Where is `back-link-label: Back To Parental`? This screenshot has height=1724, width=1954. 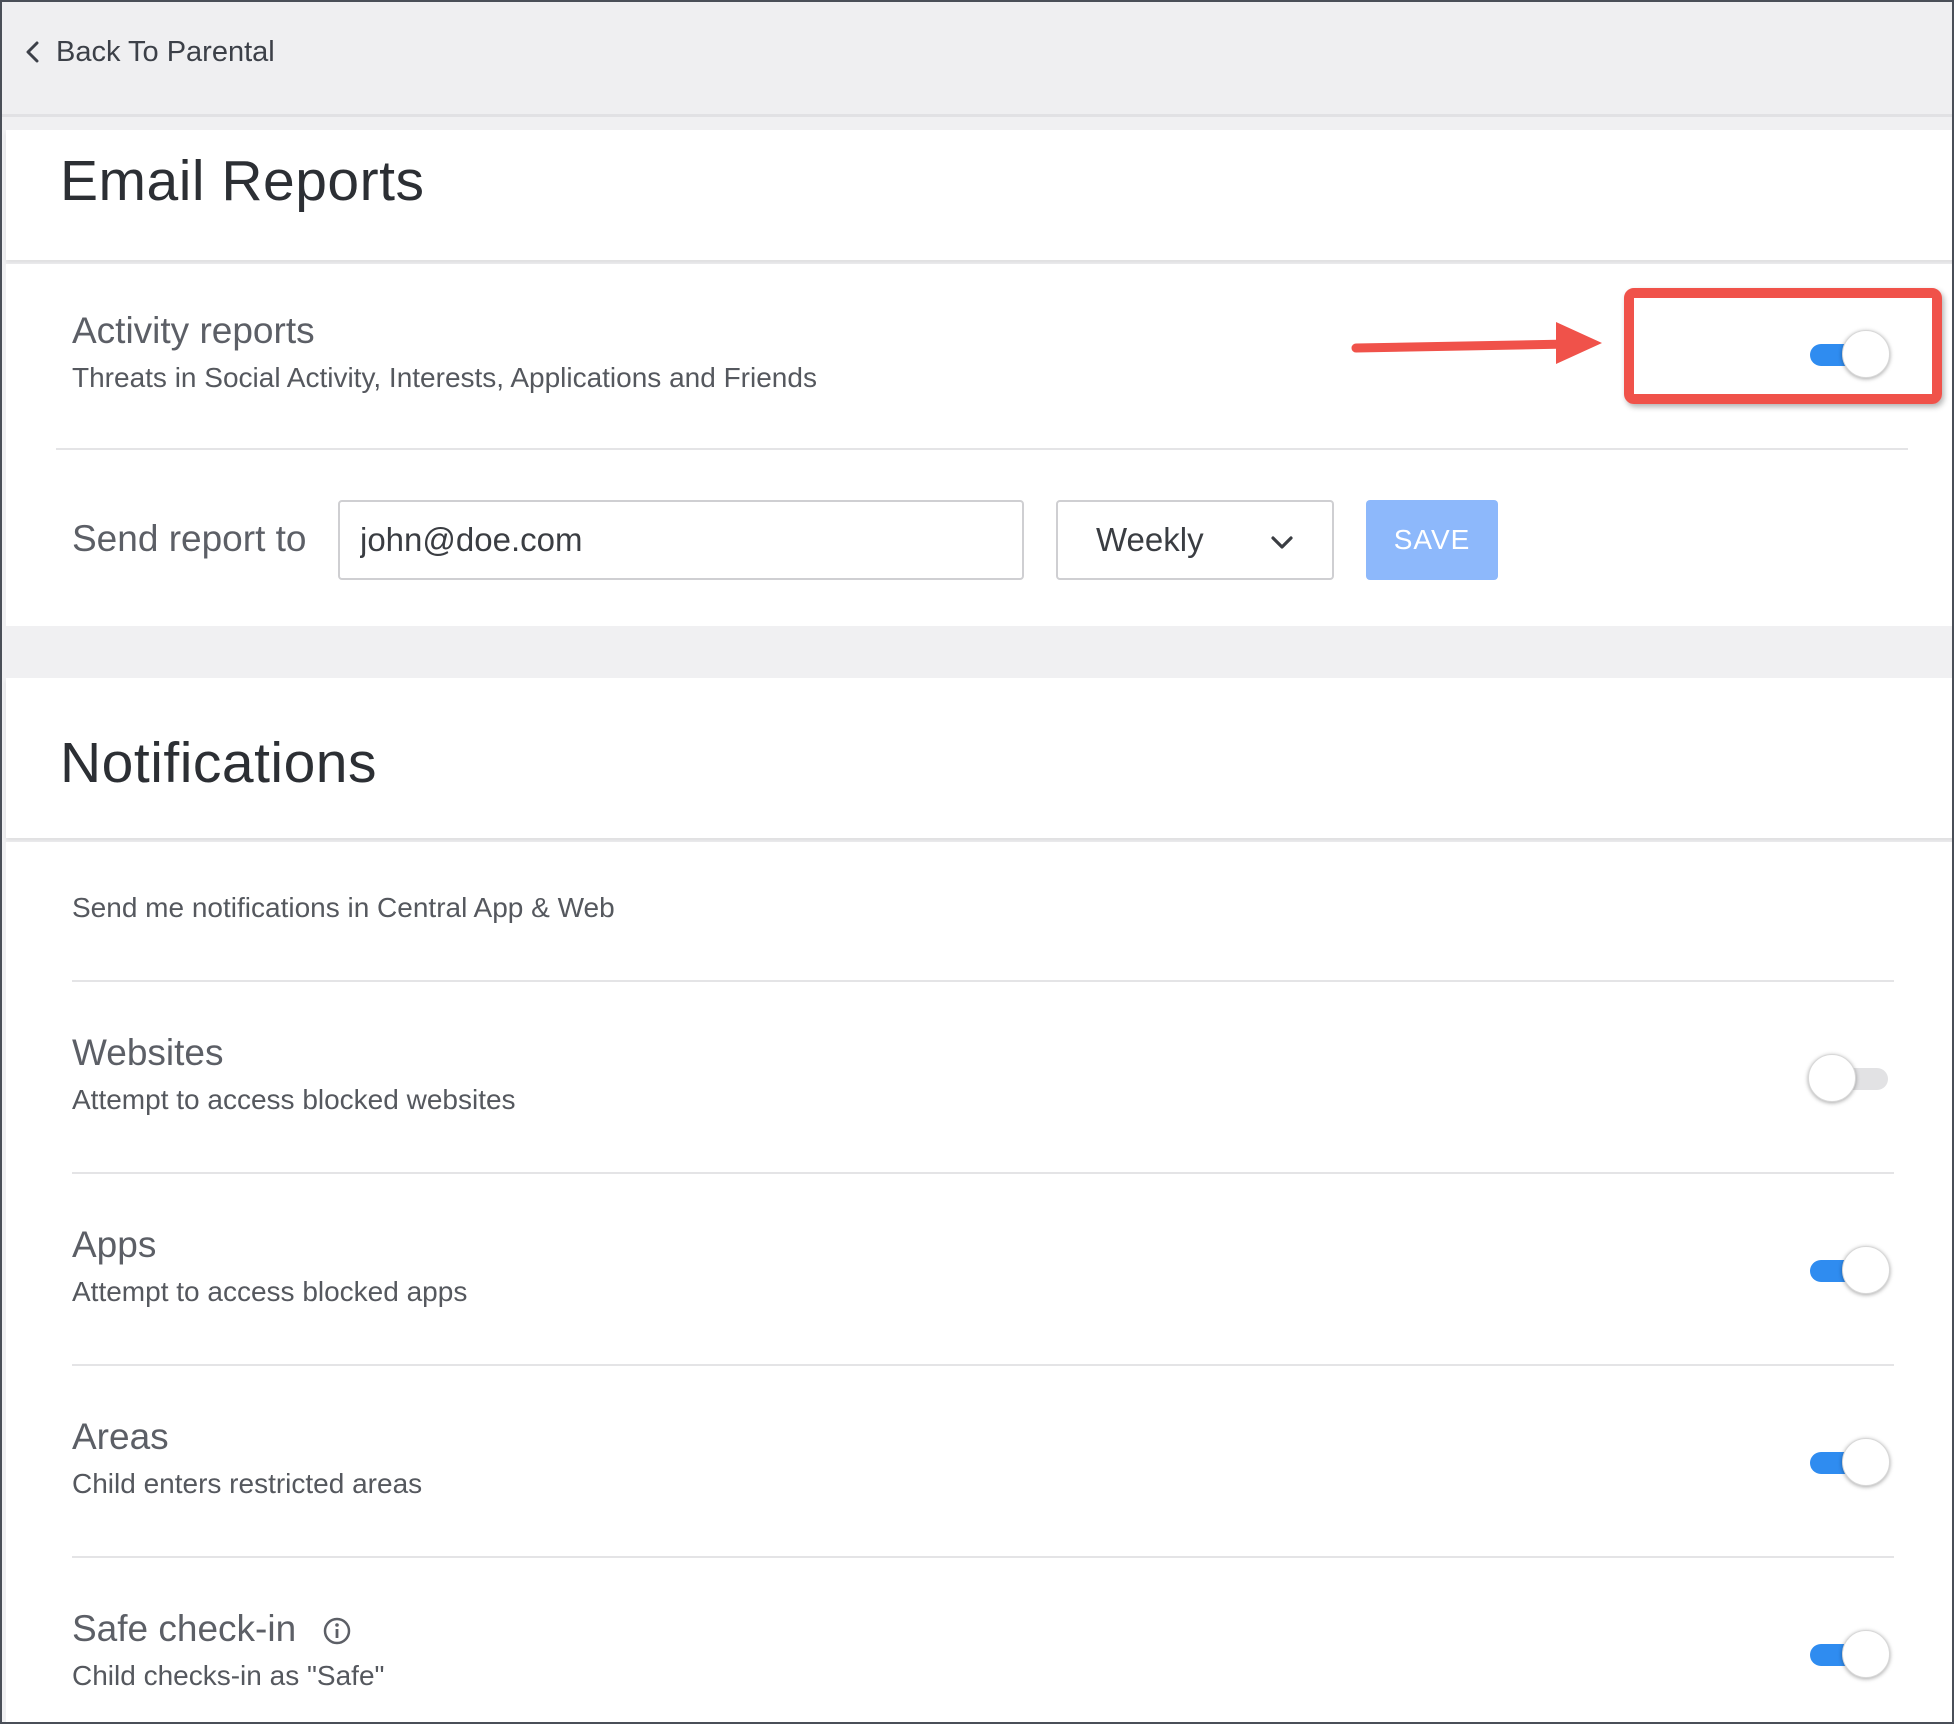
back-link-label: Back To Parental is located at coordinates (165, 51).